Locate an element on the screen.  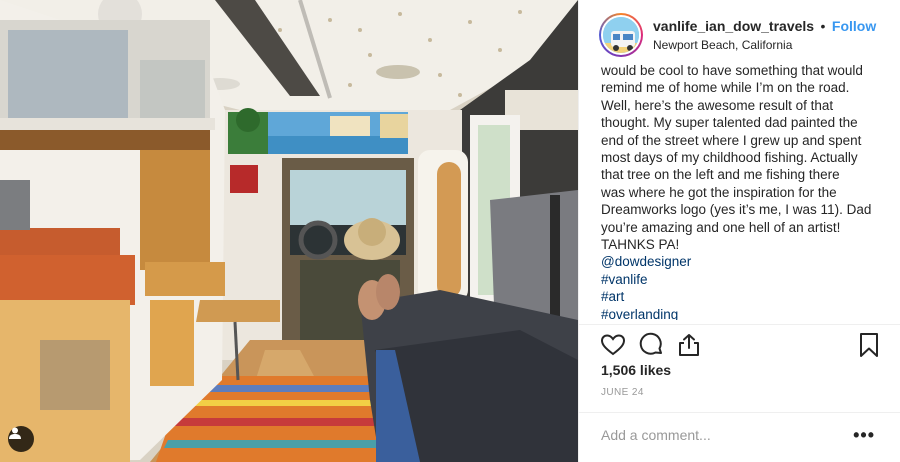
post-date: JUNE 24 is located at coordinates (622, 392).